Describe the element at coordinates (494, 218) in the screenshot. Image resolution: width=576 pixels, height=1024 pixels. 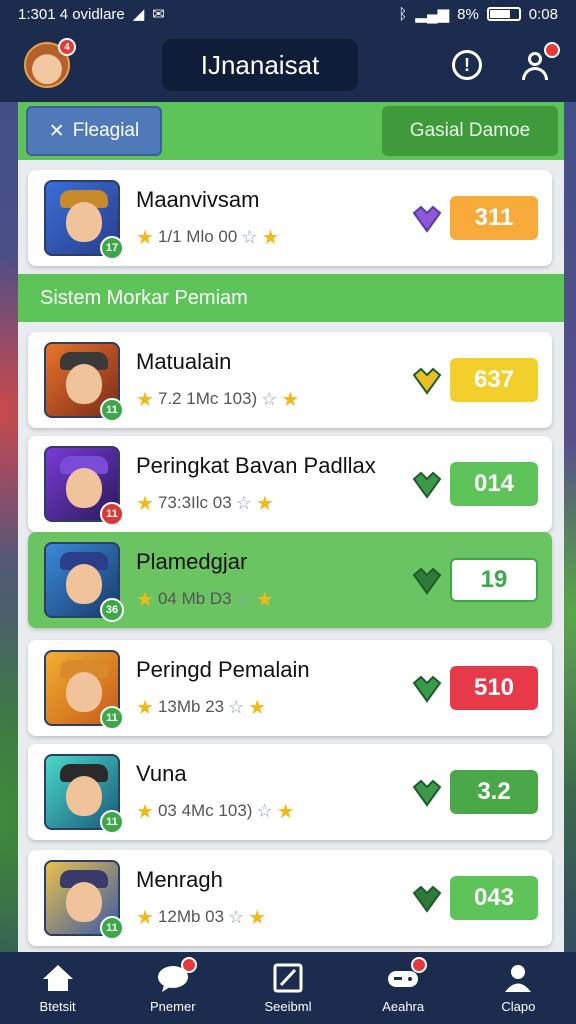
I see `score-badge: 311` at that location.